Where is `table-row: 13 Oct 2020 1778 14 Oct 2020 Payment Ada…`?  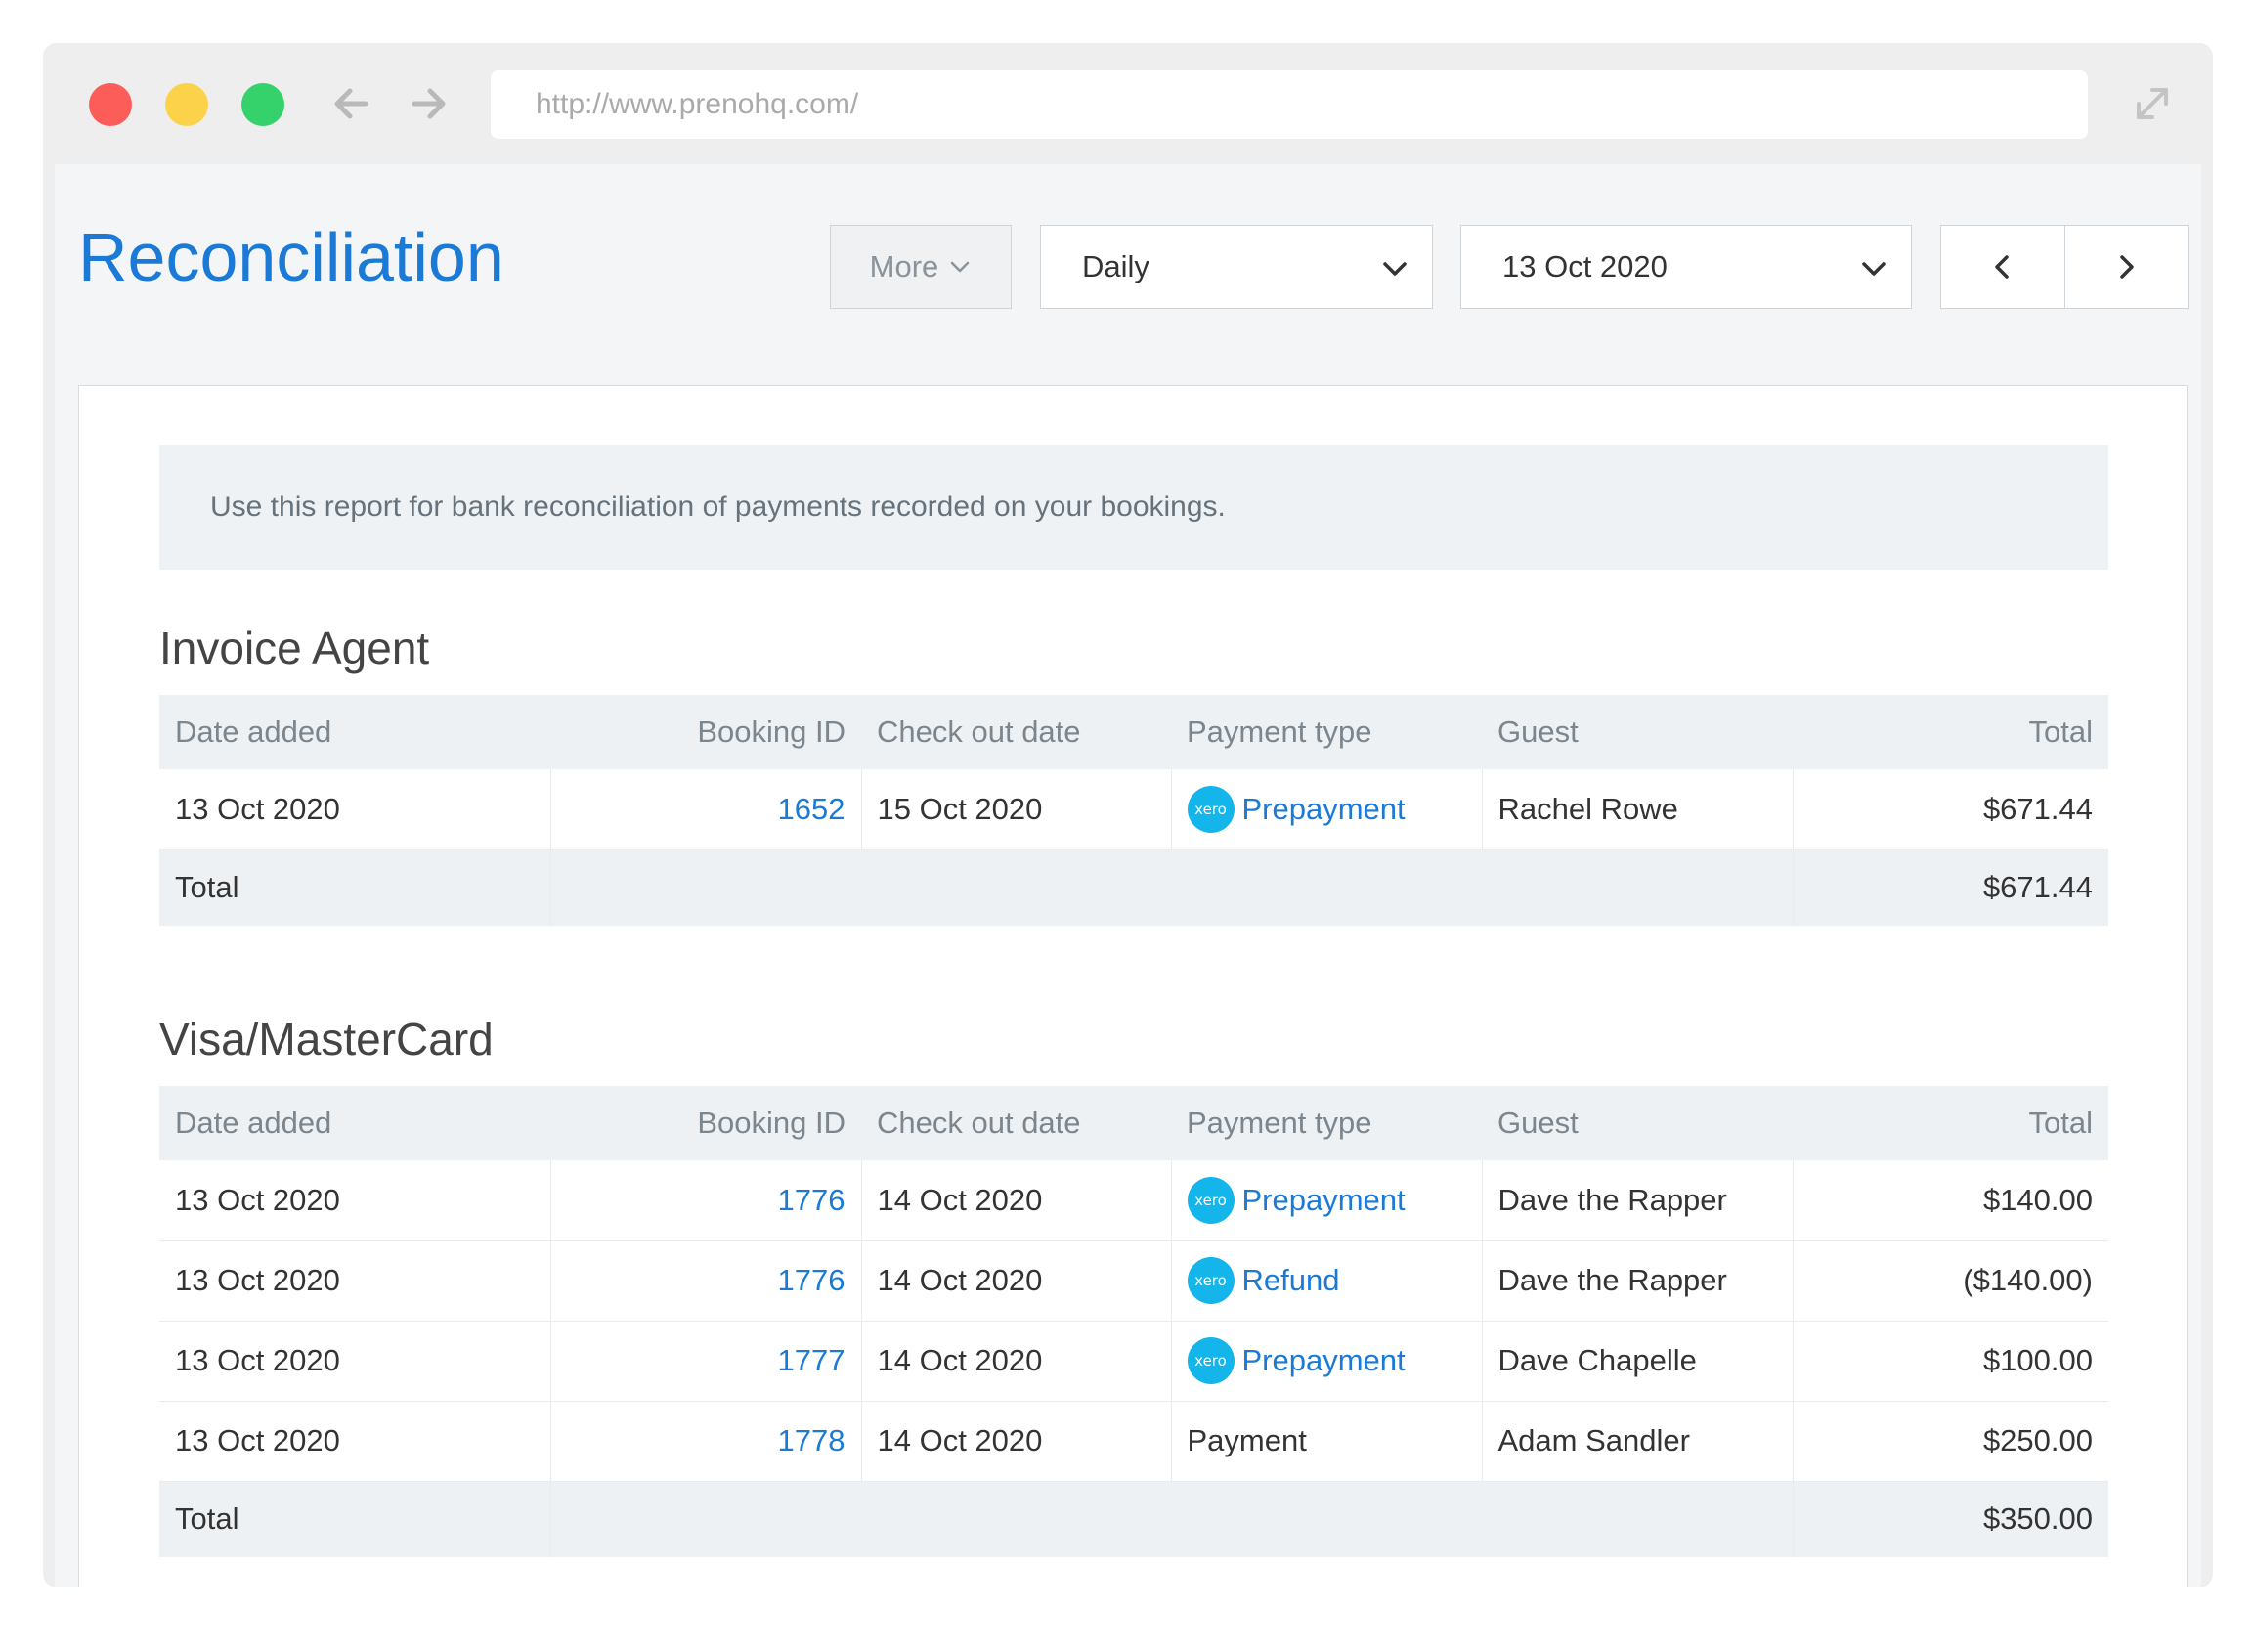
table-row: 13 Oct 2020 1778 14 Oct 2020 Payment Ada… is located at coordinates (1133, 1441).